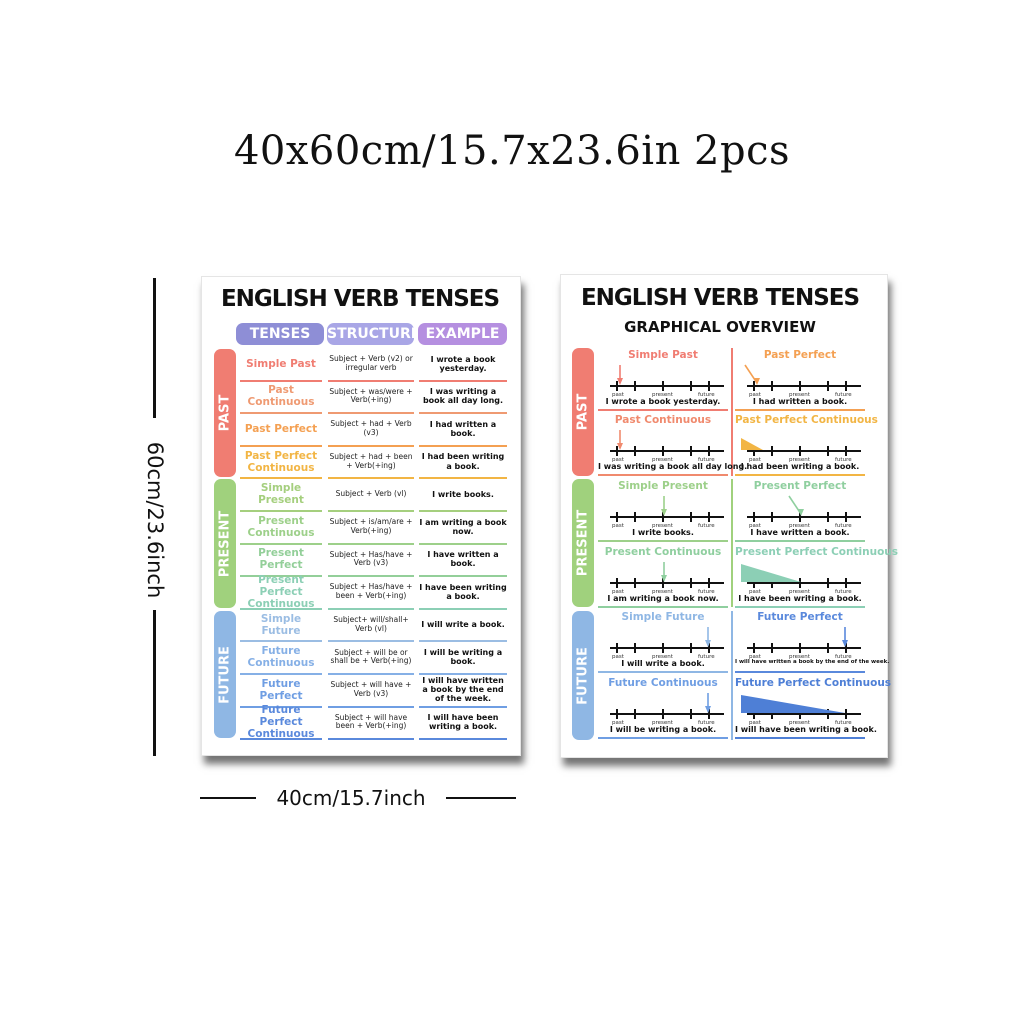 Image resolution: width=1024 pixels, height=1024 pixels. Describe the element at coordinates (228, 798) in the screenshot. I see `width-dimension-line-left` at that location.